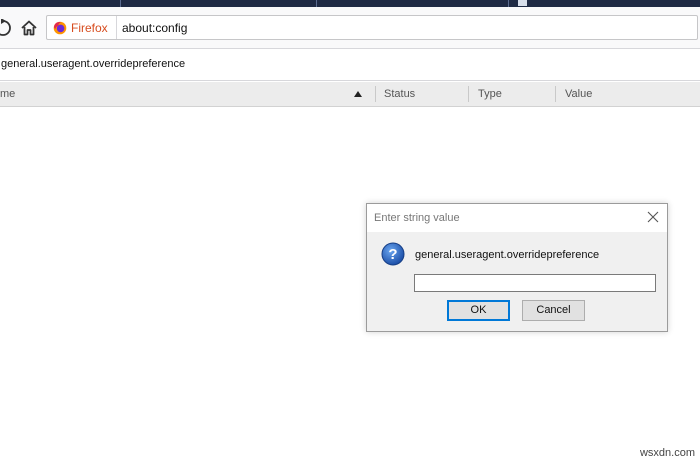 This screenshot has width=700, height=463. What do you see at coordinates (667, 453) in the screenshot?
I see `watermark: wsxdn.com` at bounding box center [667, 453].